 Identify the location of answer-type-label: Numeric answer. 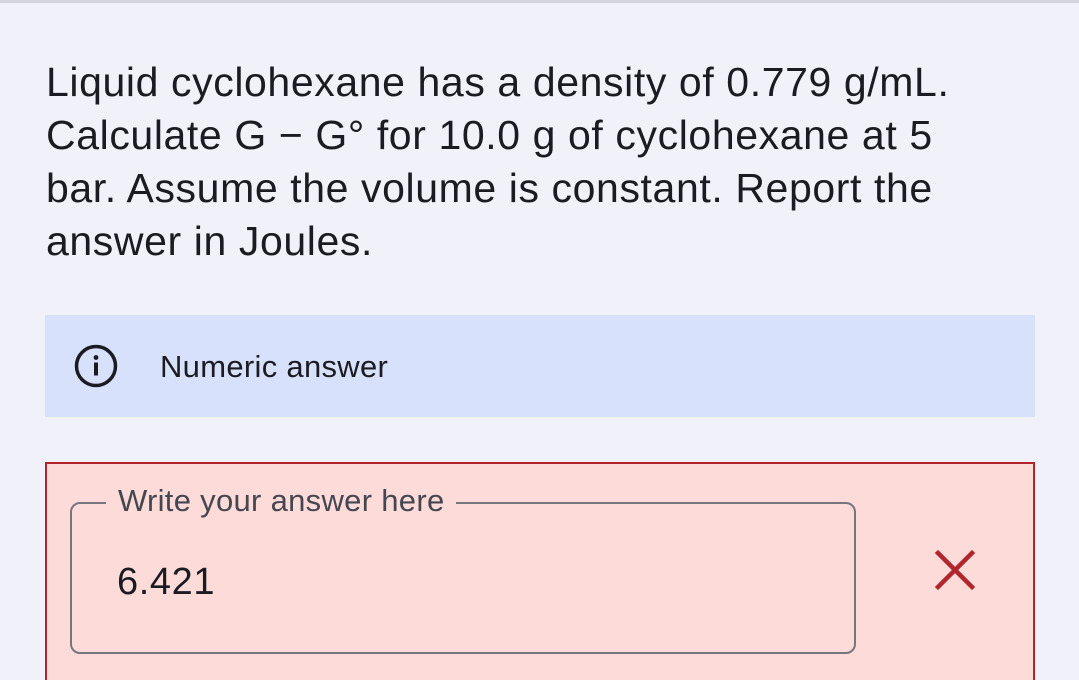
(274, 366).